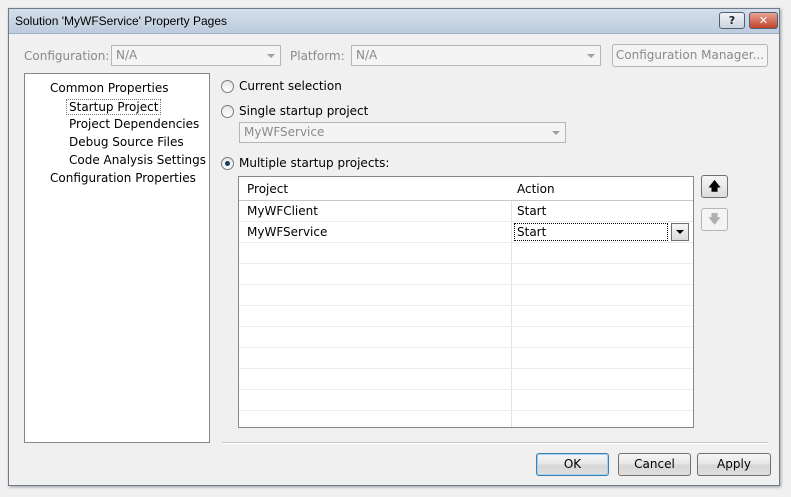 The width and height of the screenshot is (791, 497). I want to click on configuration-label: Configuration:, so click(67, 56).